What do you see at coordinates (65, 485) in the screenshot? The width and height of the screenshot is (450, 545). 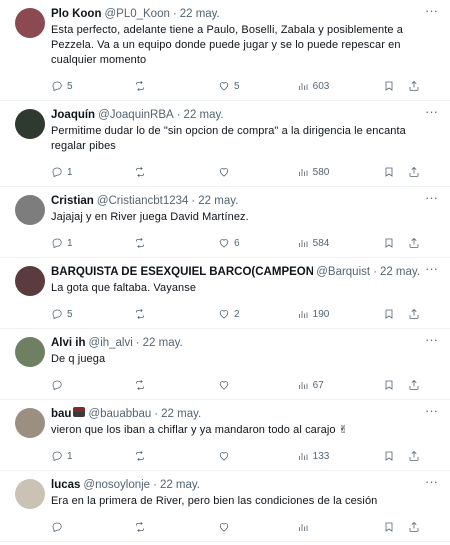 I see `display-name: lucas` at bounding box center [65, 485].